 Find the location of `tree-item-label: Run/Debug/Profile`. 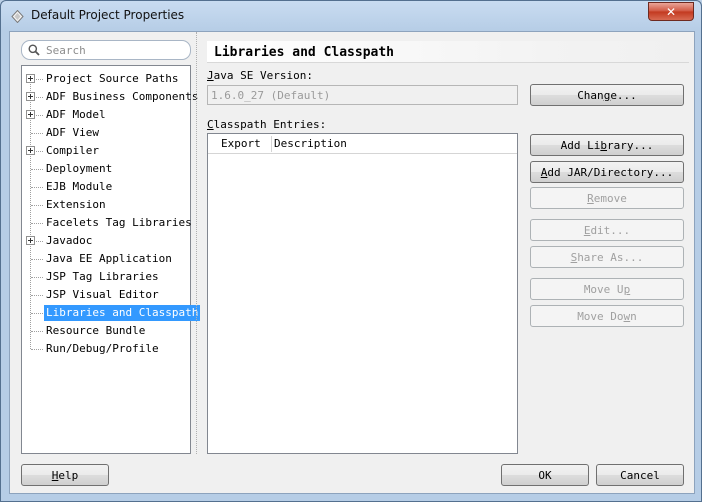

tree-item-label: Run/Debug/Profile is located at coordinates (102, 348).